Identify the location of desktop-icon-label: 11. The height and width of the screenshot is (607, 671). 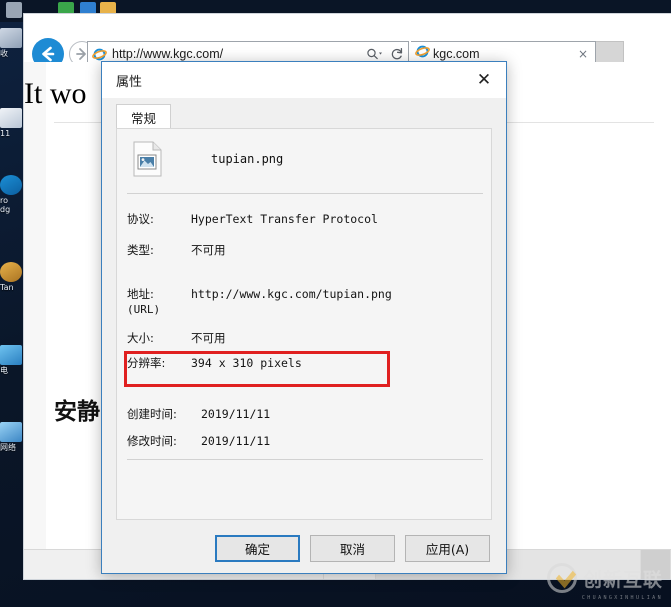
(5, 133).